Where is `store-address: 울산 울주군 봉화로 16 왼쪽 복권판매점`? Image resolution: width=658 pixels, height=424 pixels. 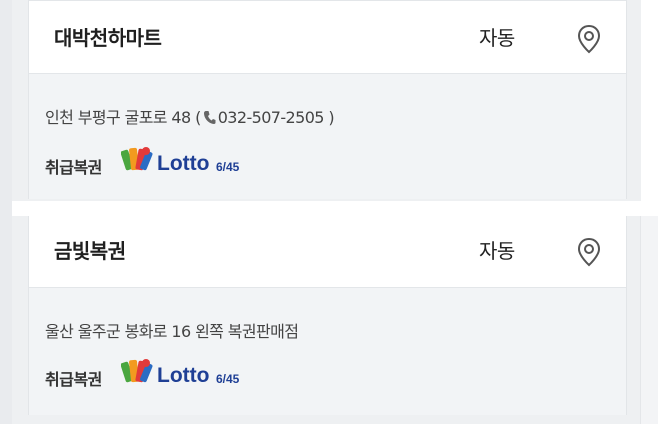
store-address: 울산 울주군 봉화로 16 왼쪽 복권판매점 is located at coordinates (172, 331).